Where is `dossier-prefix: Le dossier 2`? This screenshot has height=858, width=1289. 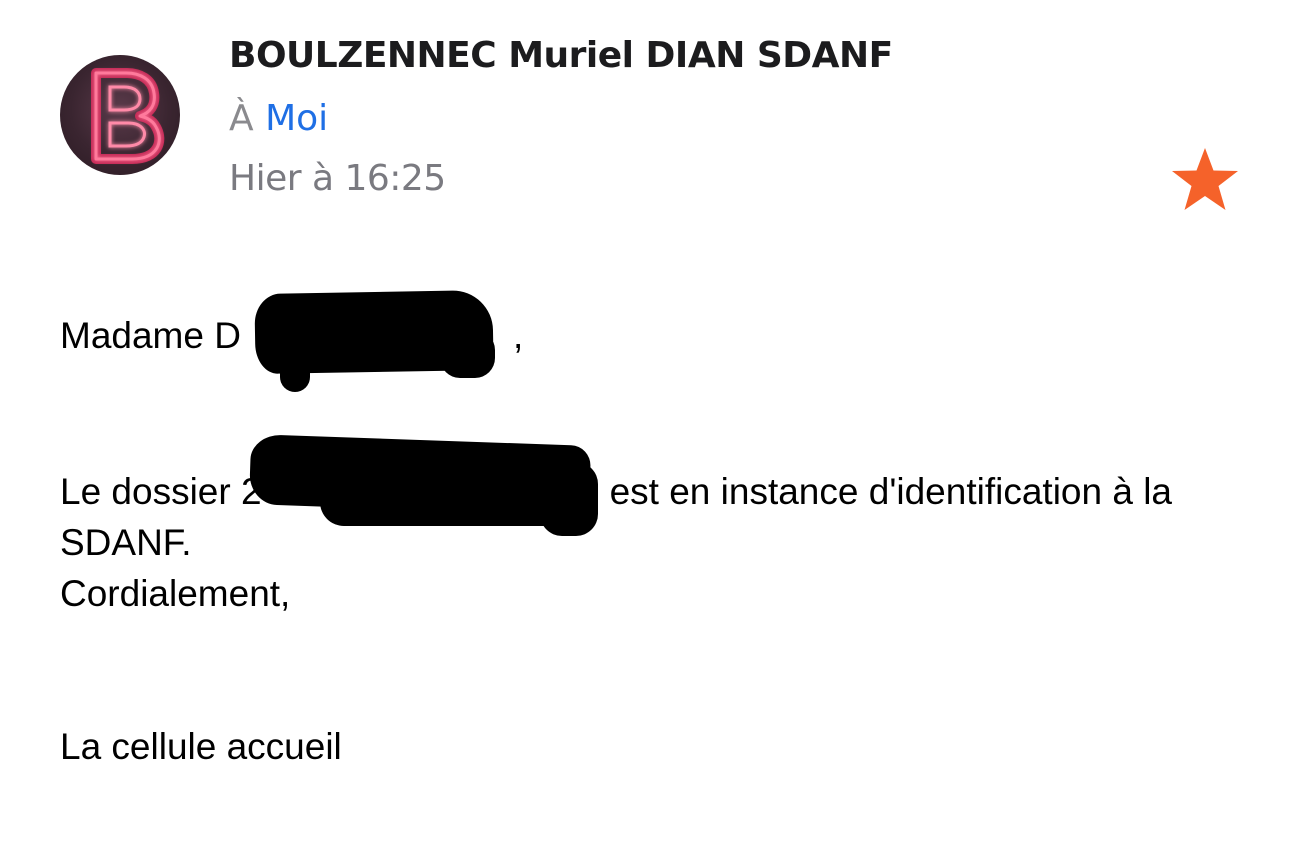
dossier-prefix: Le dossier 2 is located at coordinates (161, 491).